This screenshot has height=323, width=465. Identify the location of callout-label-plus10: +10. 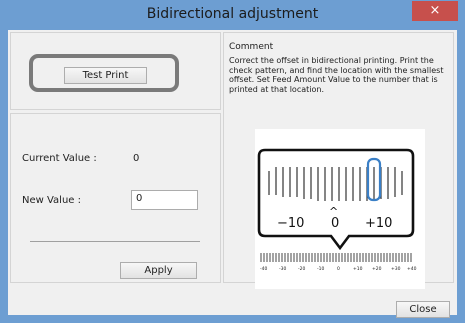
(378, 223).